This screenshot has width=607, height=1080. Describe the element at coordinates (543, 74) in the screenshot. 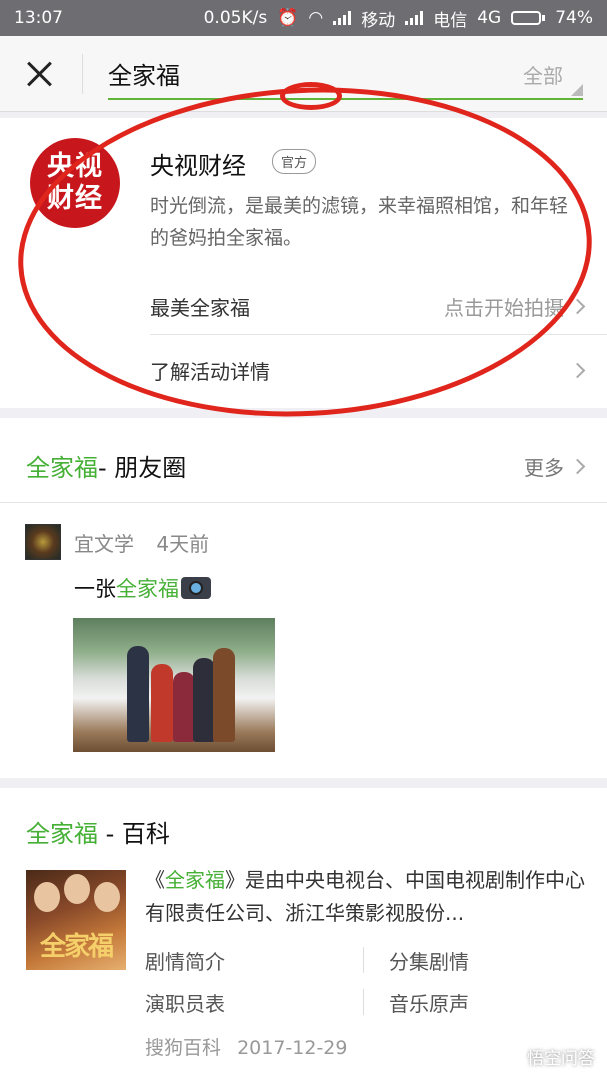

I see `search-scope-select: 全部` at that location.